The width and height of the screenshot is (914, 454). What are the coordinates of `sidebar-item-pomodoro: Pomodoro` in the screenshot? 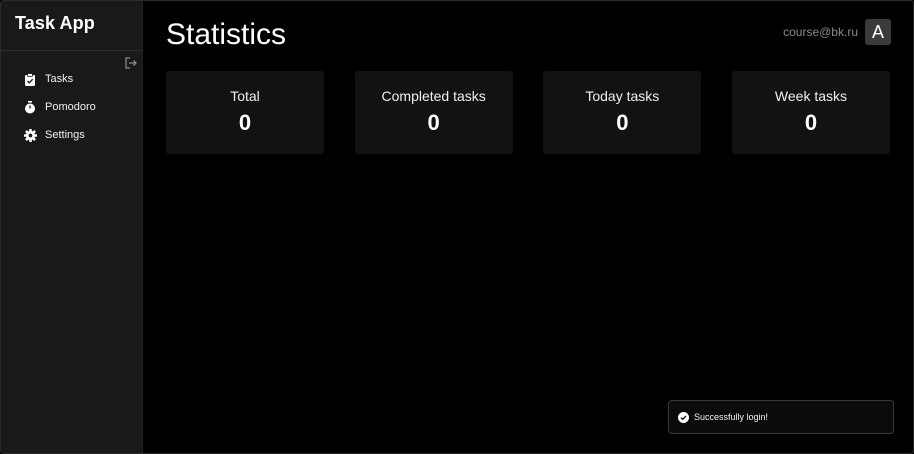 It's located at (72, 107).